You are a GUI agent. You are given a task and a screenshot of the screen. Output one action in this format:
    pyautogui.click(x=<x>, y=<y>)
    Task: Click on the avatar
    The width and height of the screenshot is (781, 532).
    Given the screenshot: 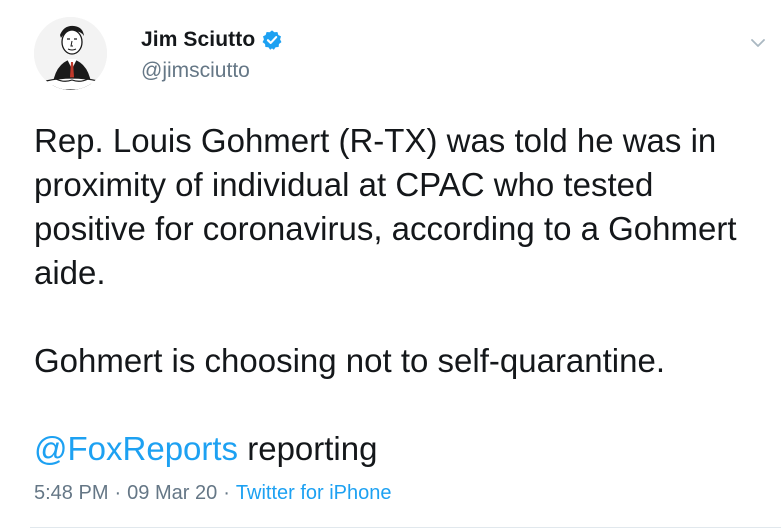 What is the action you would take?
    pyautogui.click(x=70, y=53)
    